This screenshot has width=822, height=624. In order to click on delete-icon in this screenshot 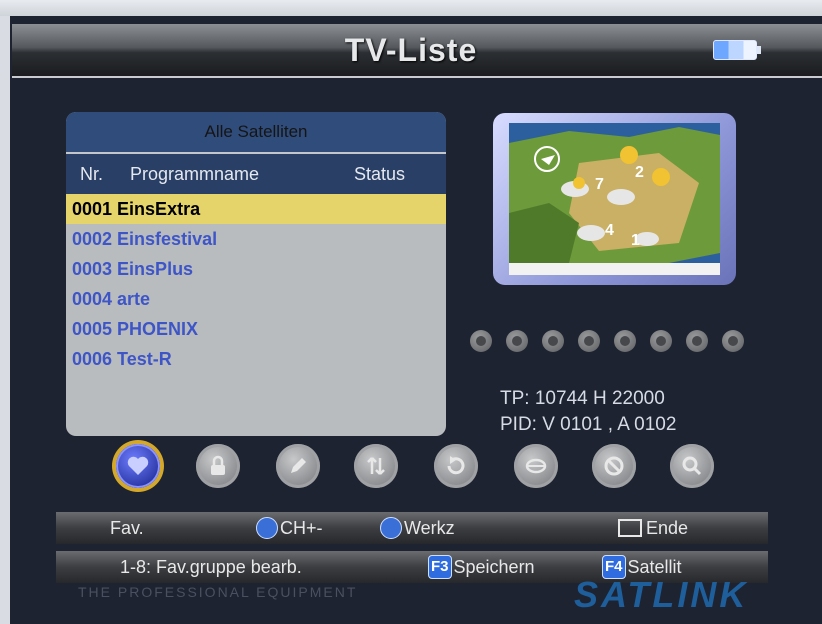, I will do `click(614, 466)`.